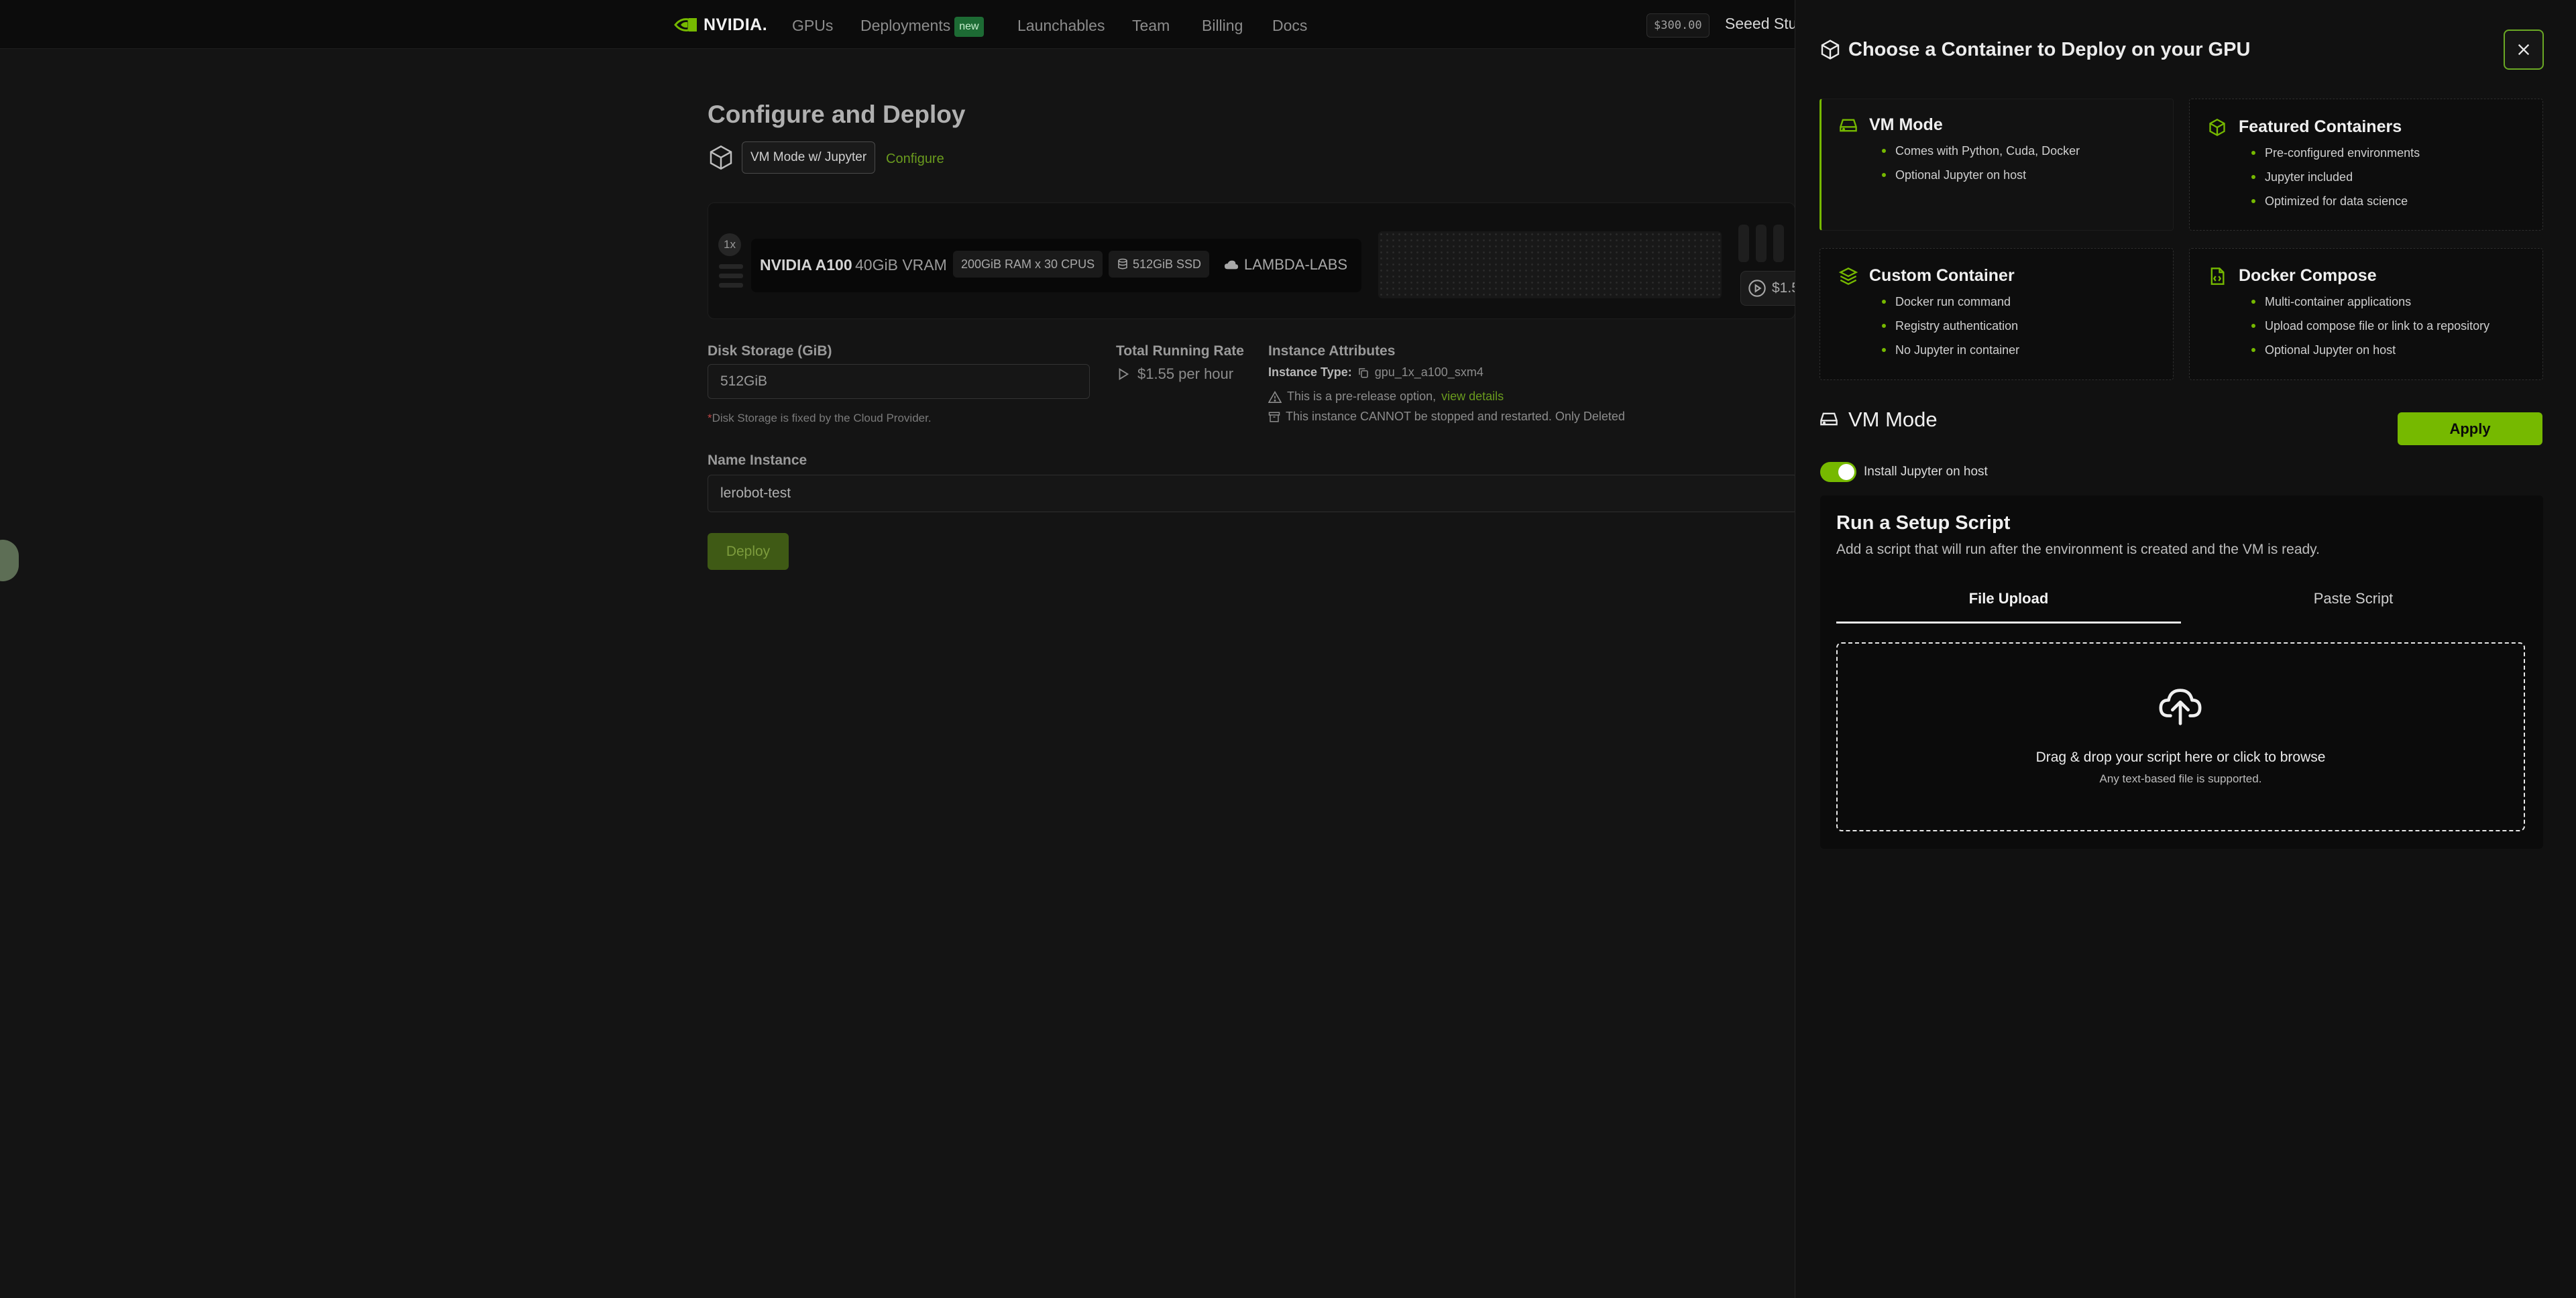 This screenshot has width=2576, height=1298. I want to click on warning-icon, so click(1275, 396).